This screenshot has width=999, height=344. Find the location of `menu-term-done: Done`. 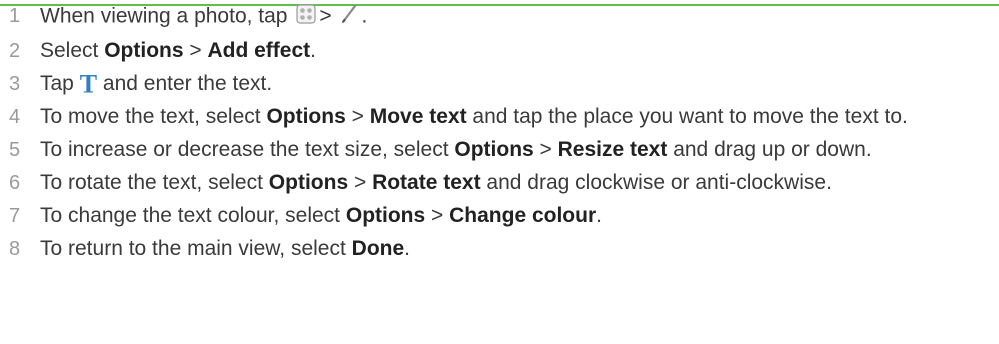

menu-term-done: Done is located at coordinates (378, 248).